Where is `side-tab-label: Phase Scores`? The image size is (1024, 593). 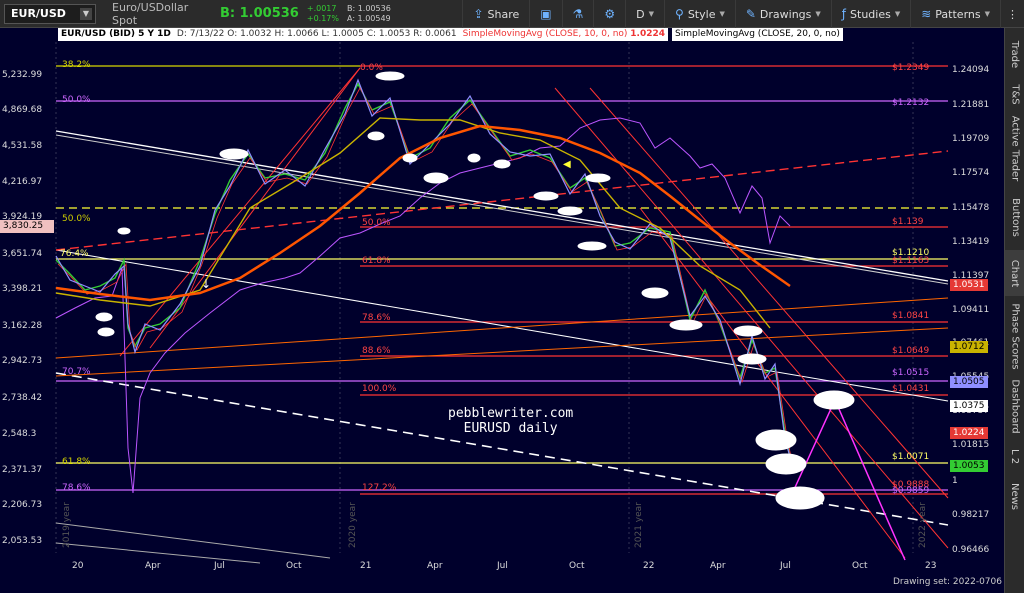 side-tab-label: Phase Scores is located at coordinates (1015, 336).